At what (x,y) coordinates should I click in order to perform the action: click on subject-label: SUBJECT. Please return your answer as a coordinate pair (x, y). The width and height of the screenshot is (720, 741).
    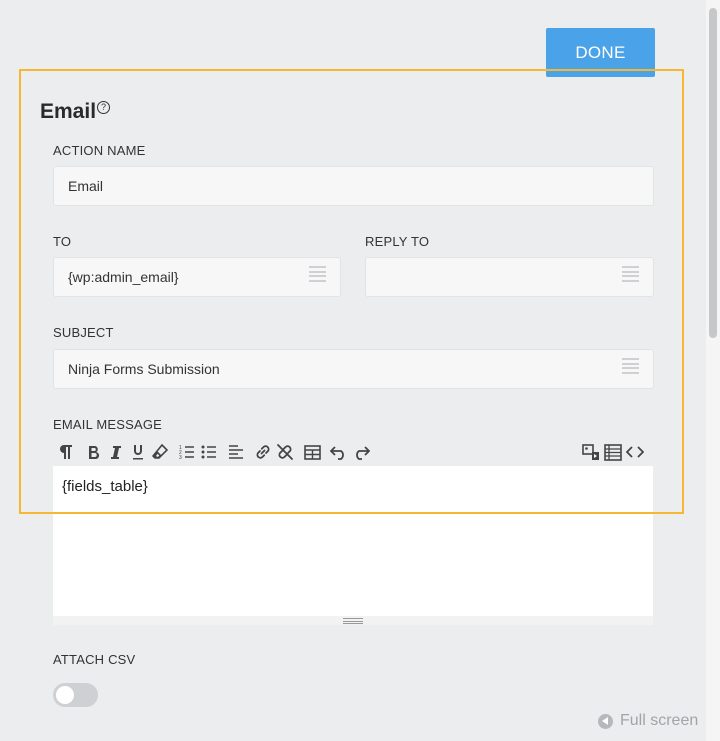
    Looking at the image, I should click on (83, 332).